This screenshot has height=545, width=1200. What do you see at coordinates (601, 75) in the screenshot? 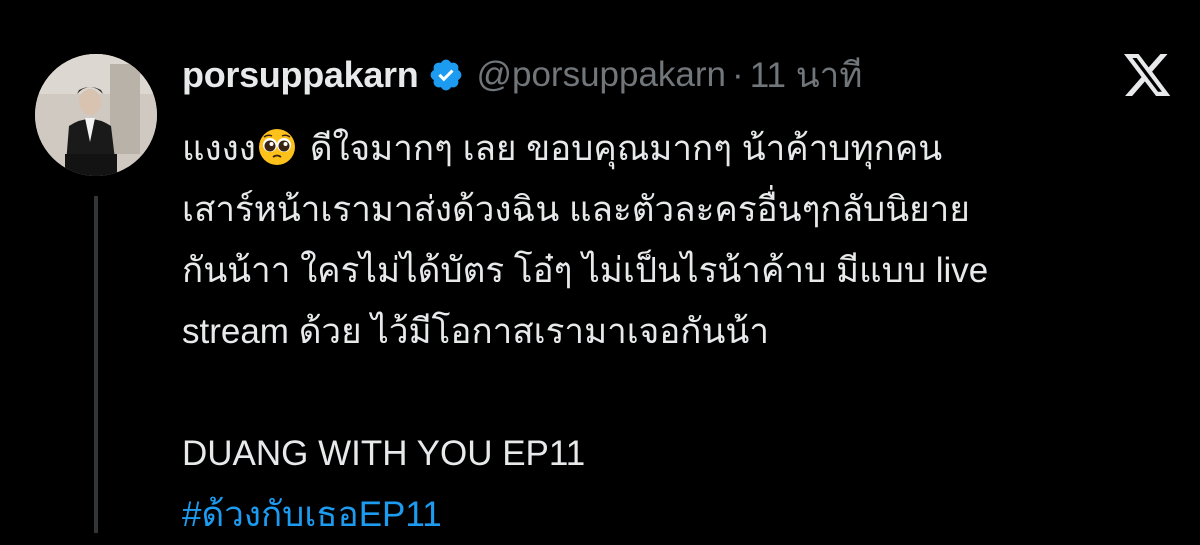
I see `handle: @porsuppakarn` at bounding box center [601, 75].